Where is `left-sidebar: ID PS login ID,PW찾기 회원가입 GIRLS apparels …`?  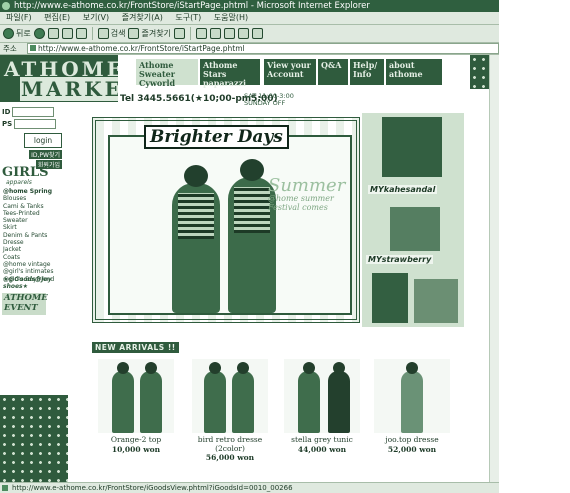 left-sidebar: ID PS login ID,PW찾기 회원가입 GIRLS apparels … is located at coordinates (34, 268).